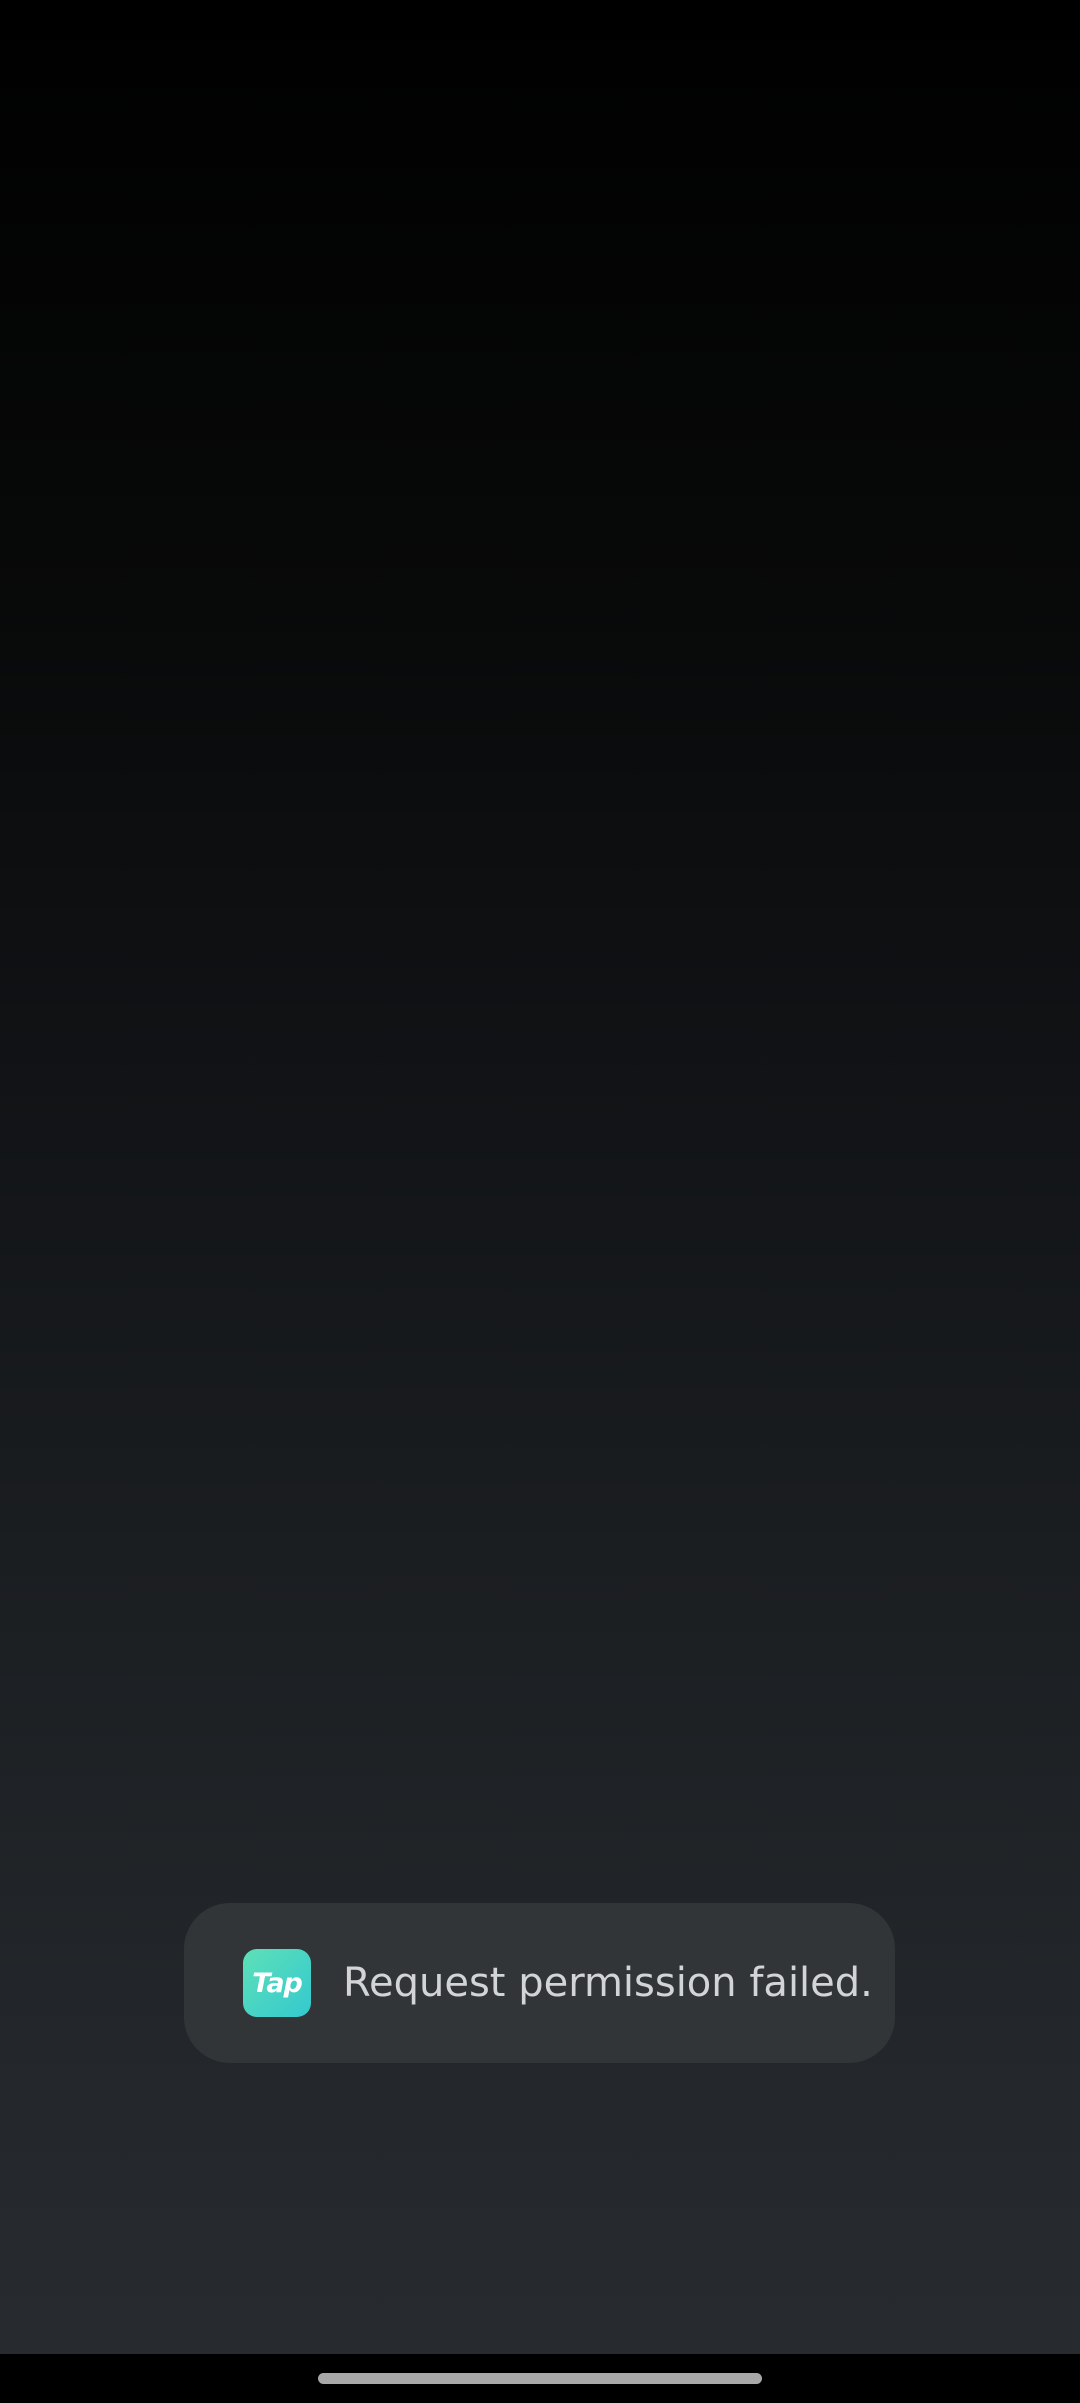  I want to click on home-indicator, so click(540, 2378).